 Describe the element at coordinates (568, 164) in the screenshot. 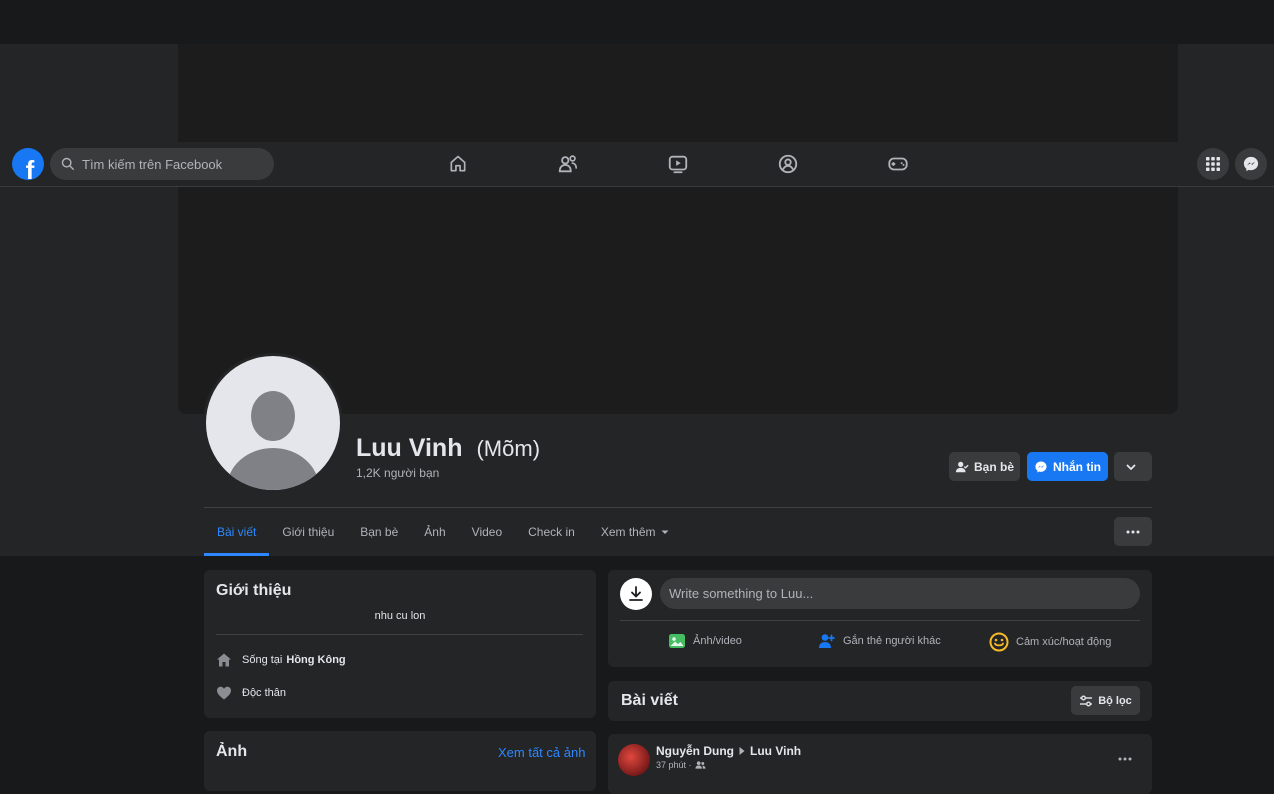

I see `friends-icon` at that location.